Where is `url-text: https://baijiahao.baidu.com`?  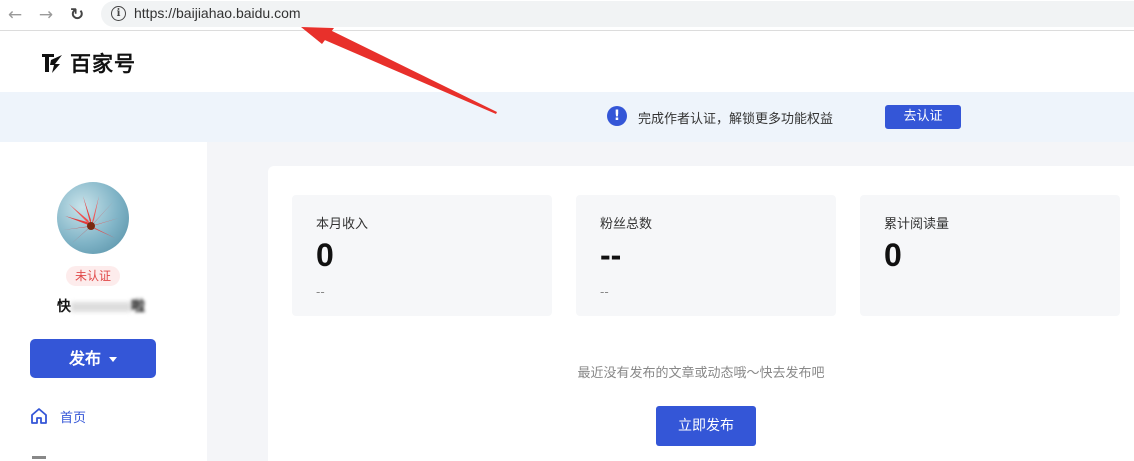 url-text: https://baijiahao.baidu.com is located at coordinates (217, 13).